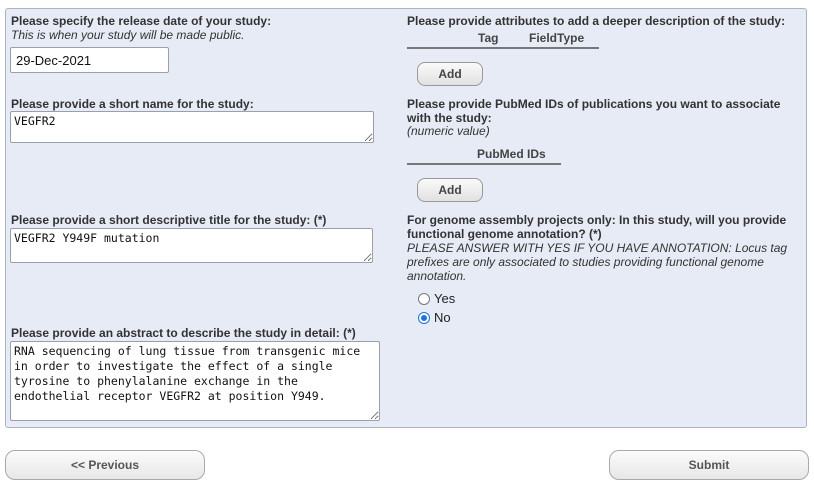 This screenshot has width=814, height=488. Describe the element at coordinates (503, 48) in the screenshot. I see `attributes-table-divider` at that location.